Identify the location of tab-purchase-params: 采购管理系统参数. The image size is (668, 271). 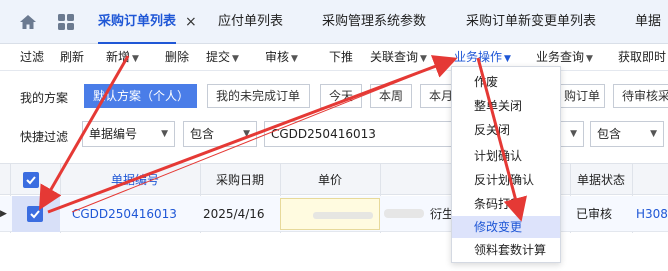
(374, 22).